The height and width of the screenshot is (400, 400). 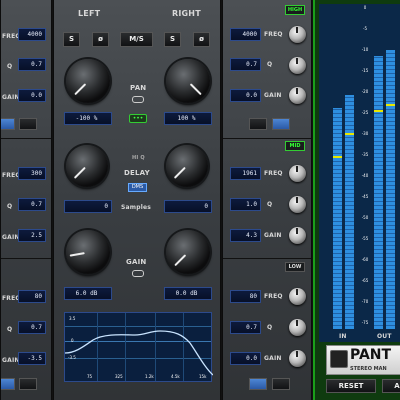 What do you see at coordinates (28, 384) in the screenshot?
I see `left-low-filter-cut-button` at bounding box center [28, 384].